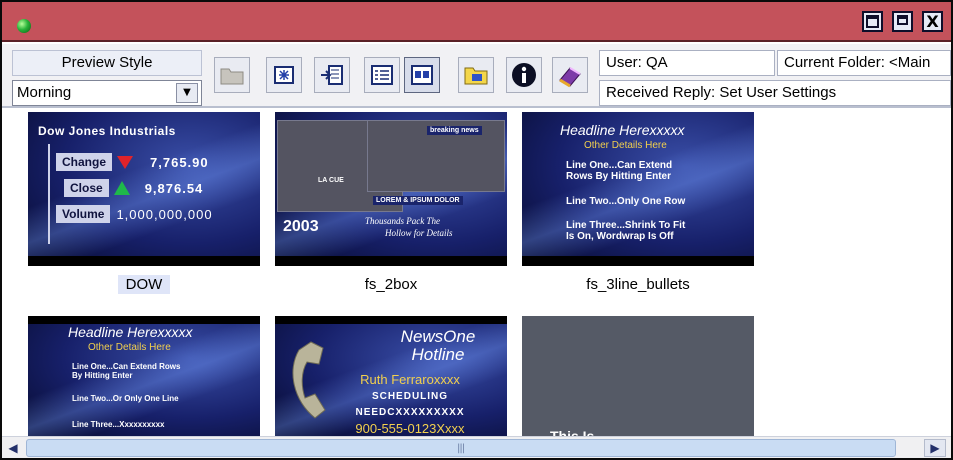 Image resolution: width=953 pixels, height=460 pixels. What do you see at coordinates (84, 162) in the screenshot?
I see `dow-row-label: Change` at bounding box center [84, 162].